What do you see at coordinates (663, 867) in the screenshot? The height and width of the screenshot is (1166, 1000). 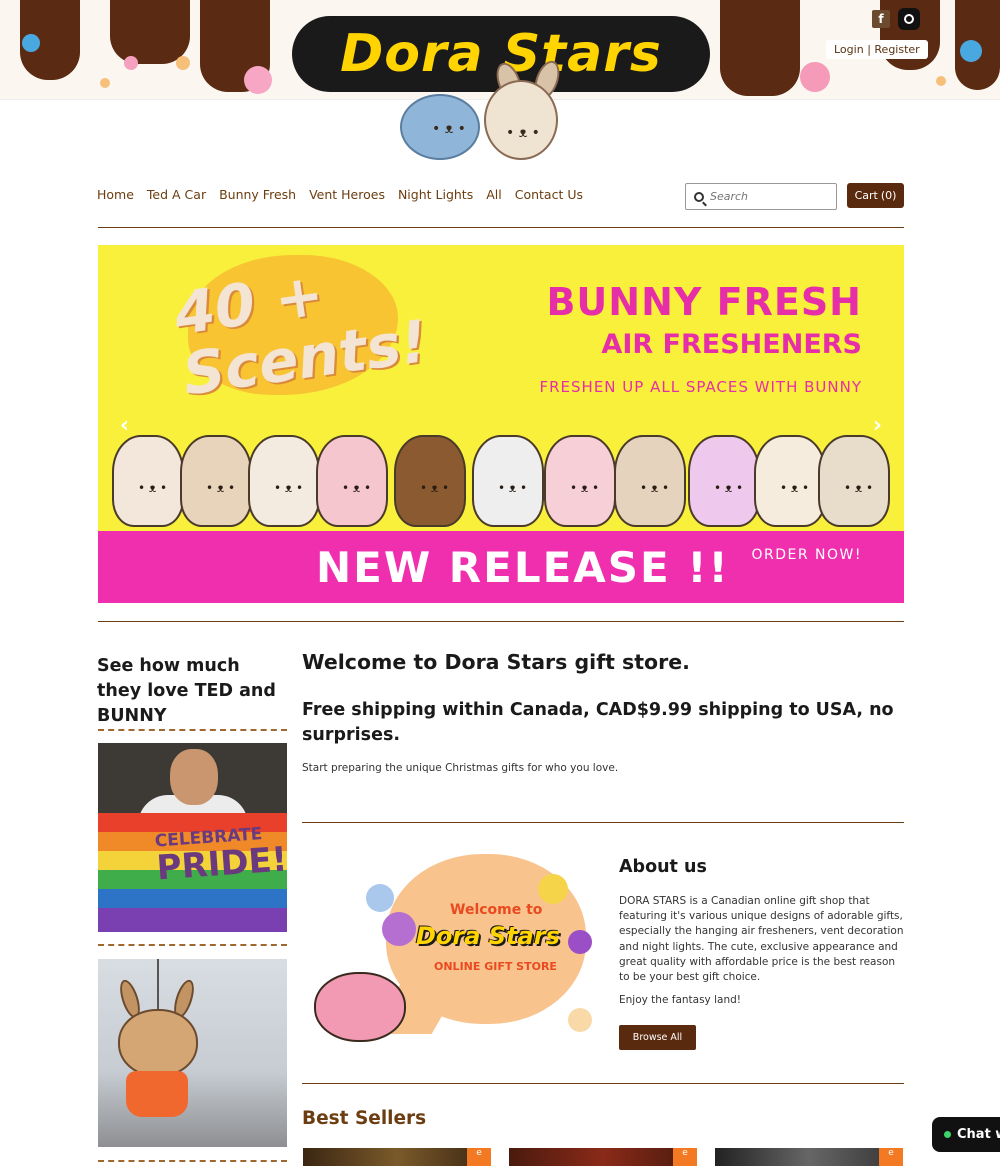 I see `about-title: About us` at bounding box center [663, 867].